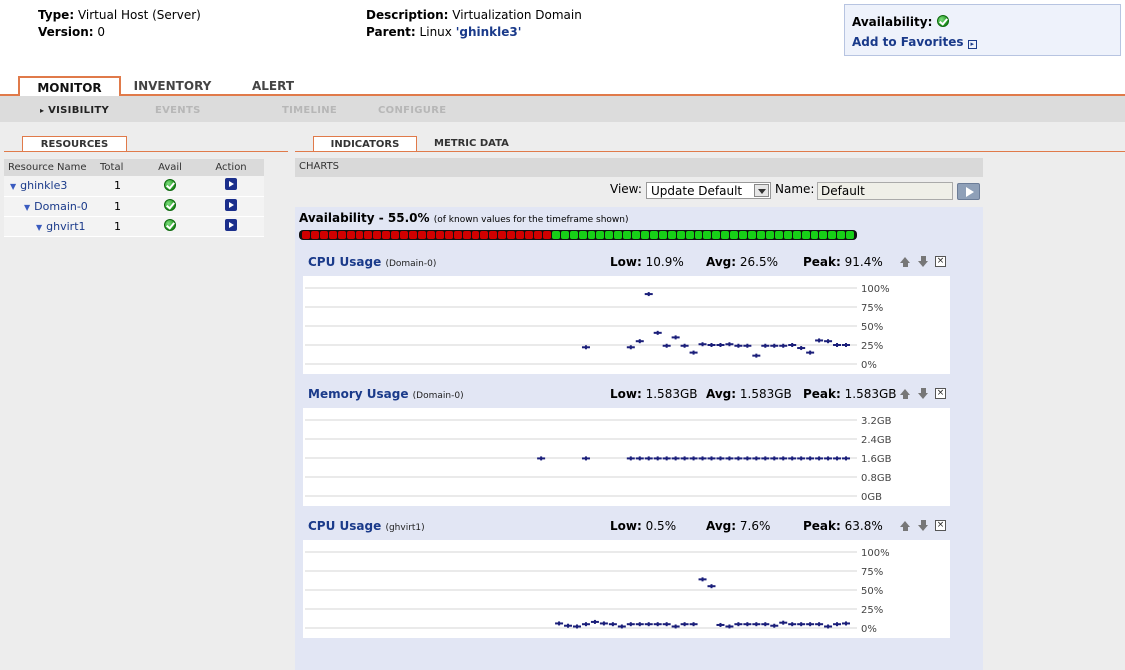 Image resolution: width=1125 pixels, height=670 pixels. Describe the element at coordinates (708, 190) in the screenshot. I see `view-select: Update Default` at that location.